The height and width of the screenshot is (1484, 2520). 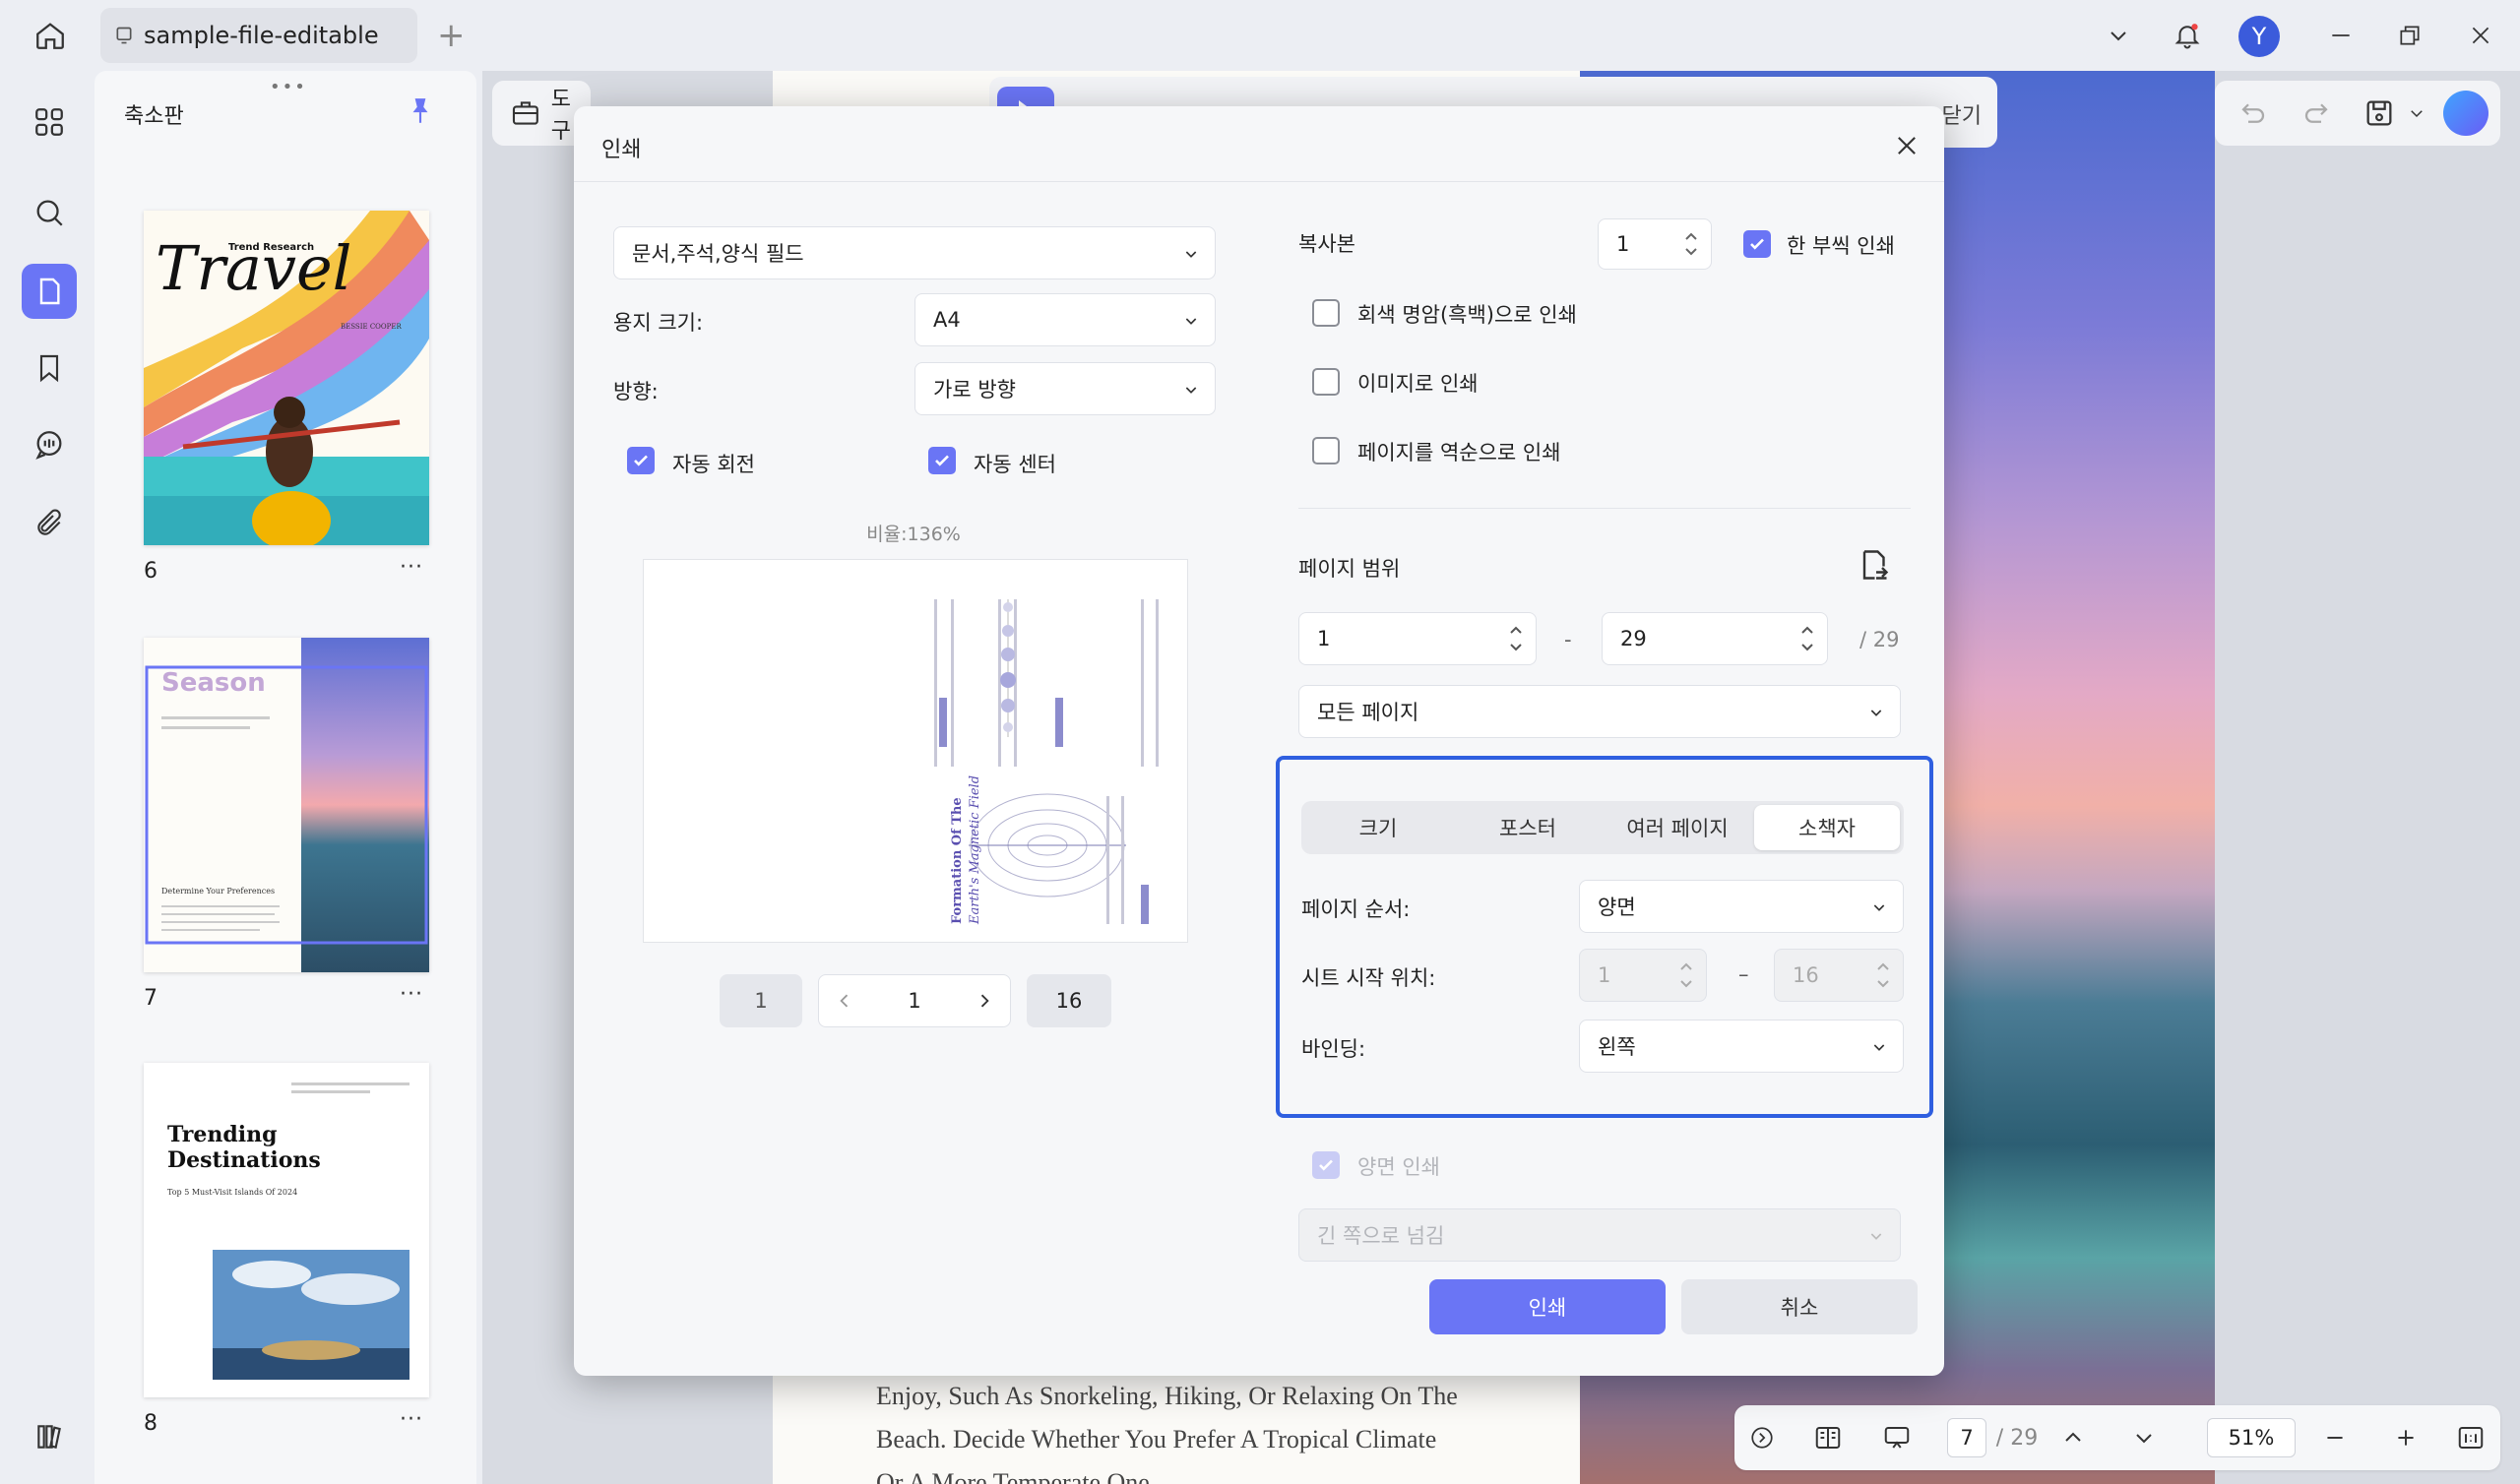 What do you see at coordinates (1715, 638) in the screenshot?
I see `range-to-input: 29` at bounding box center [1715, 638].